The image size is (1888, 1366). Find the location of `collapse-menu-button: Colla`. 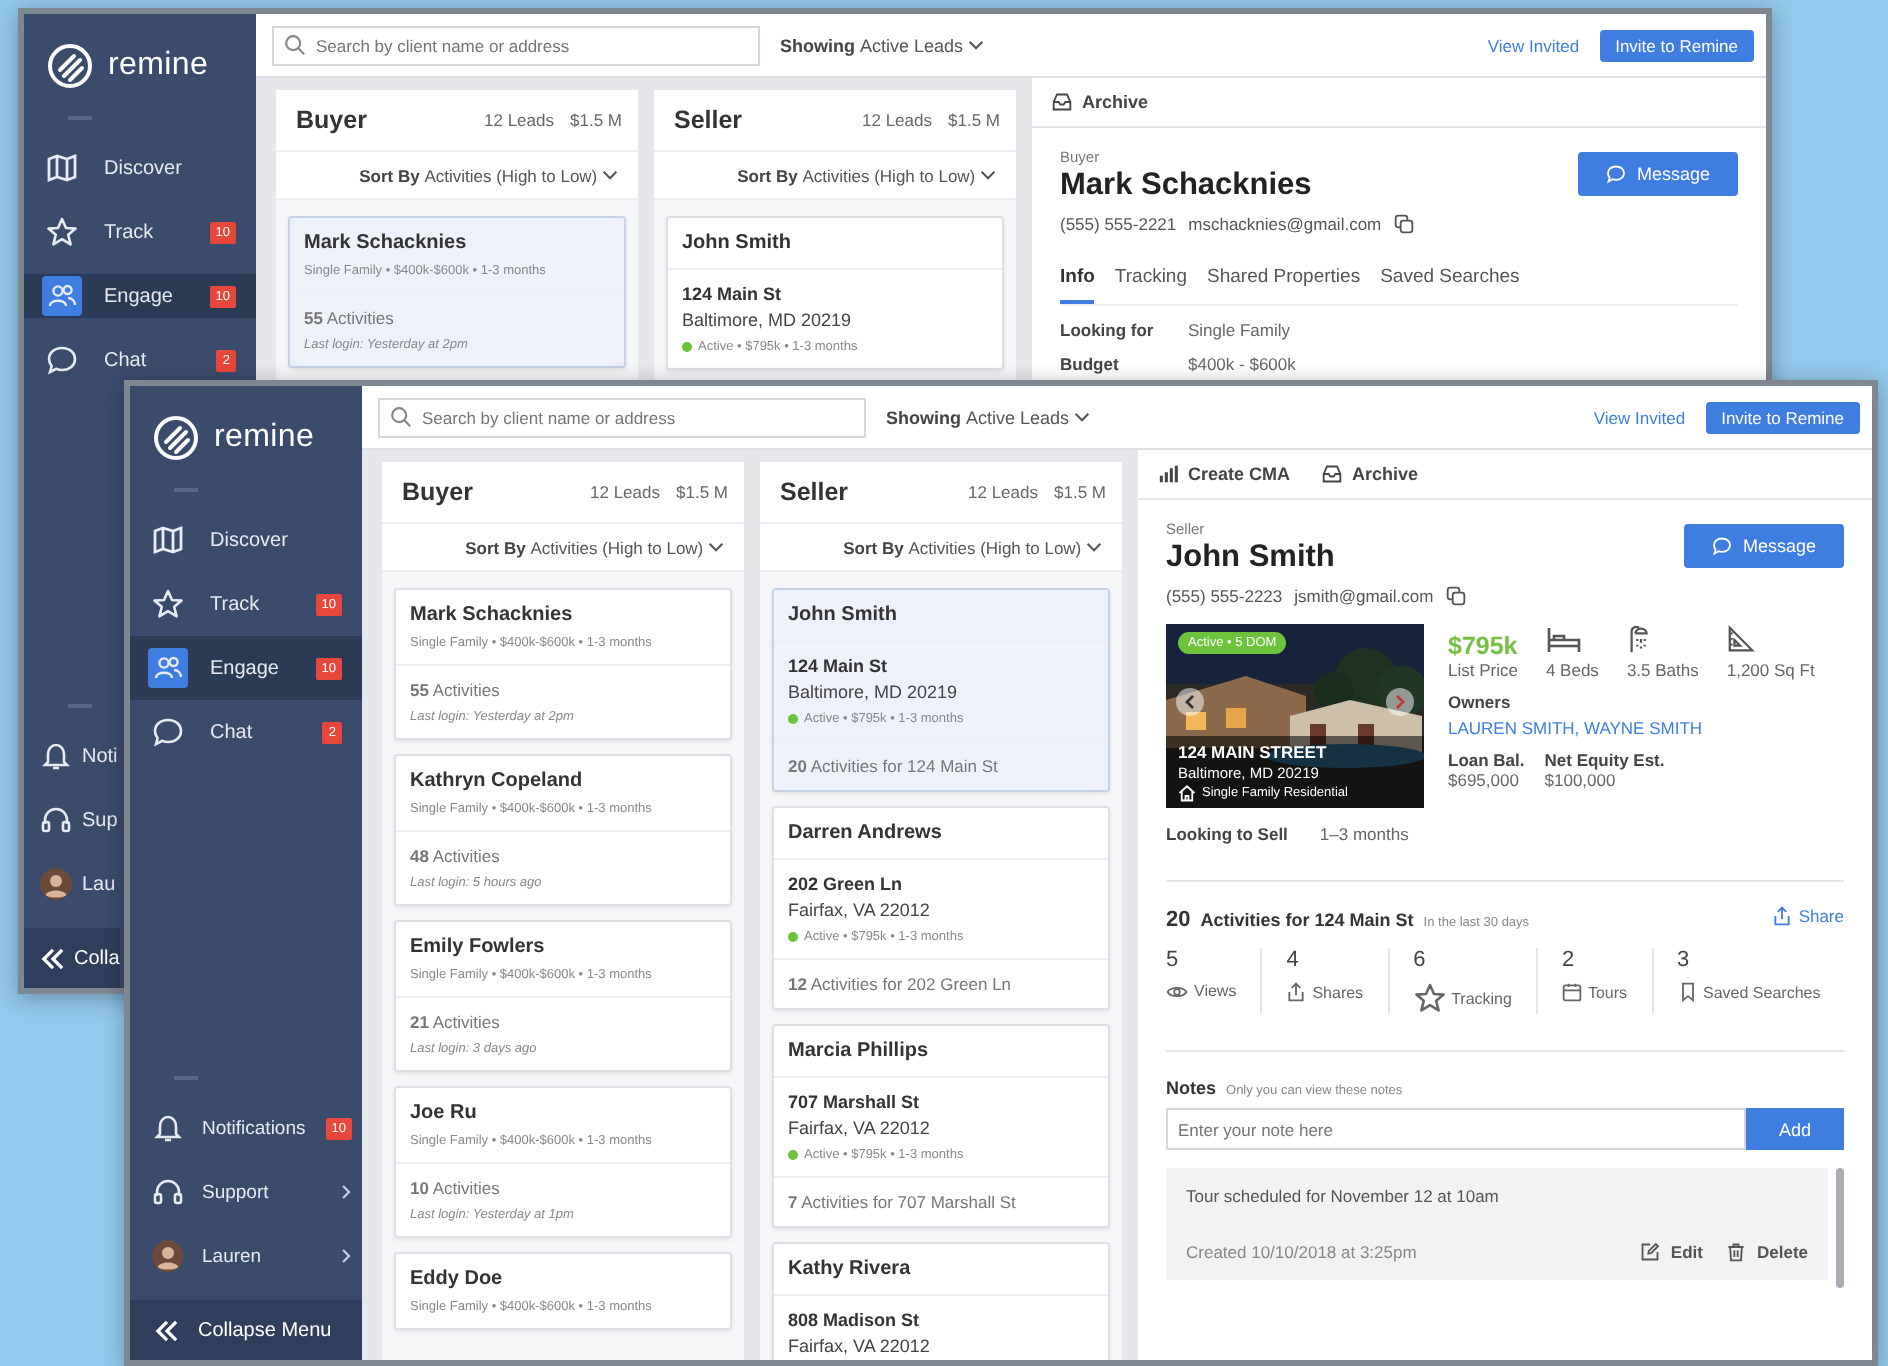

collapse-menu-button: Colla is located at coordinates (72, 958).